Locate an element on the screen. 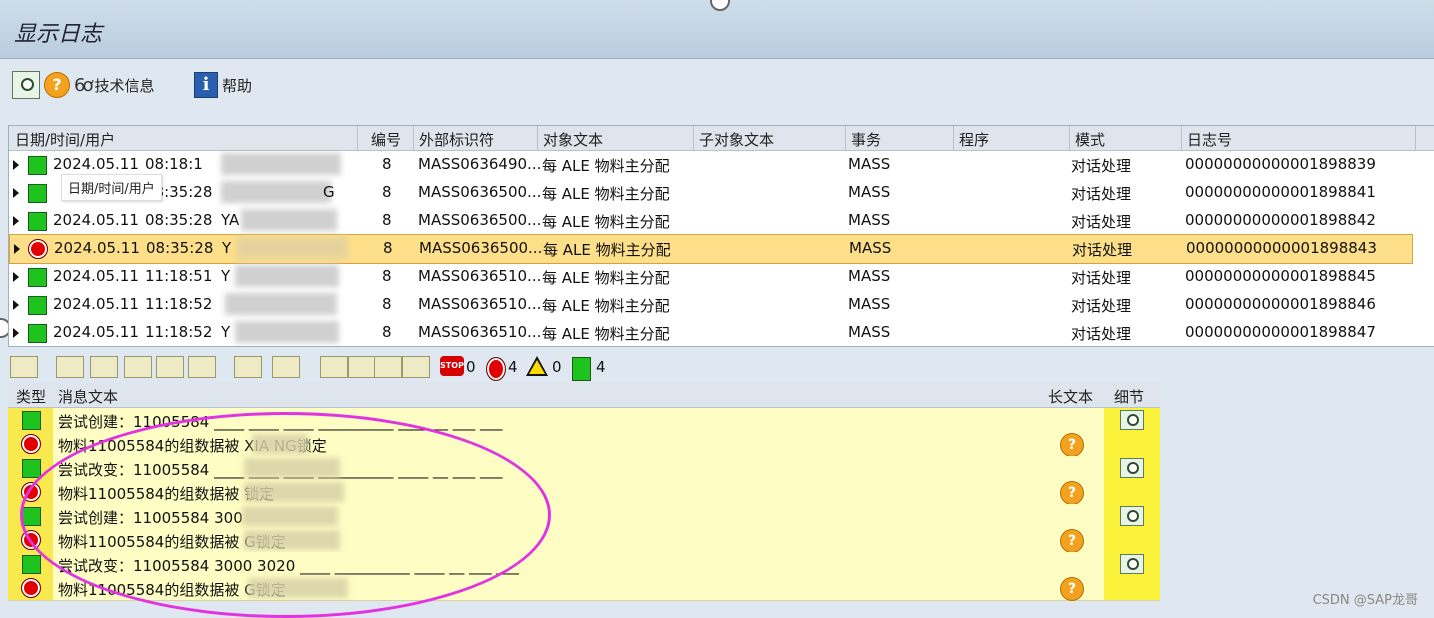 Image resolution: width=1434 pixels, height=618 pixels. success-filter-icon is located at coordinates (581, 369).